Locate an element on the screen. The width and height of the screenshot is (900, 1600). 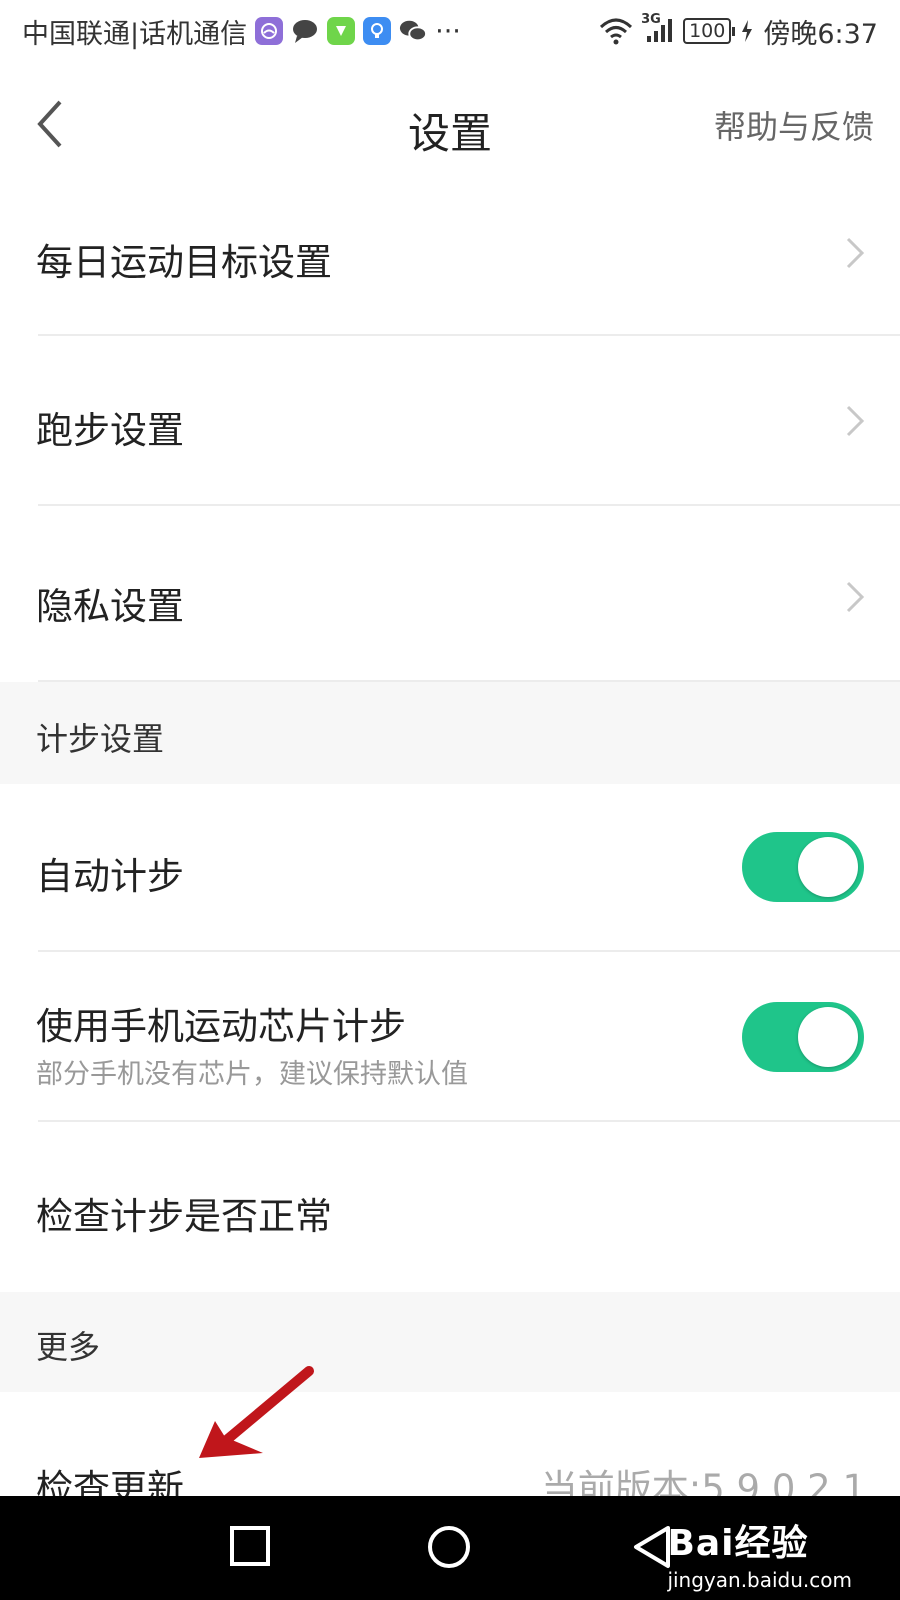
goal-settings-label: 每日运动目标设置 is located at coordinates (184, 262).